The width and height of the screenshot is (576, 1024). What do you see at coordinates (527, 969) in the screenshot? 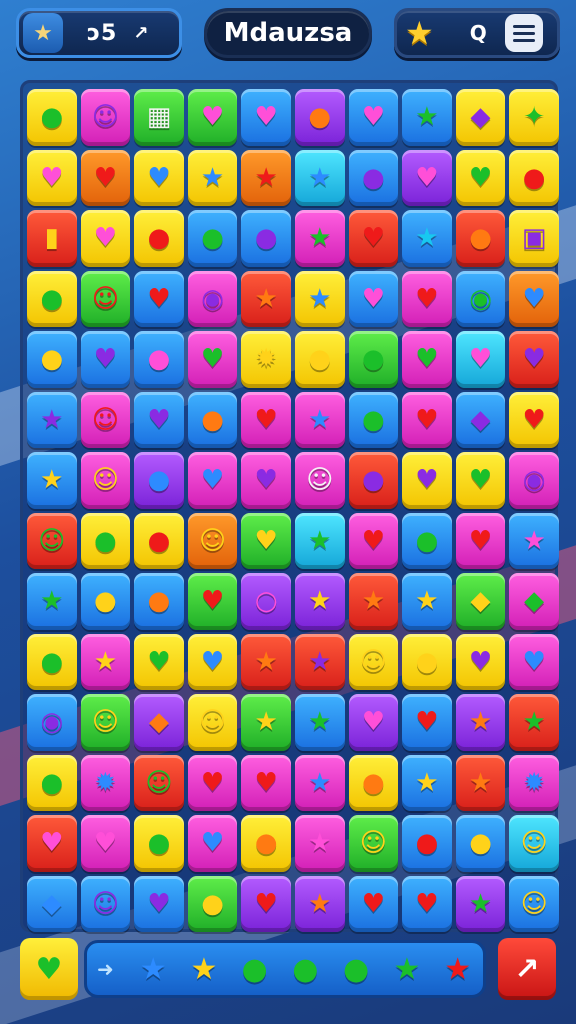
I see `hammer-button: ↗` at bounding box center [527, 969].